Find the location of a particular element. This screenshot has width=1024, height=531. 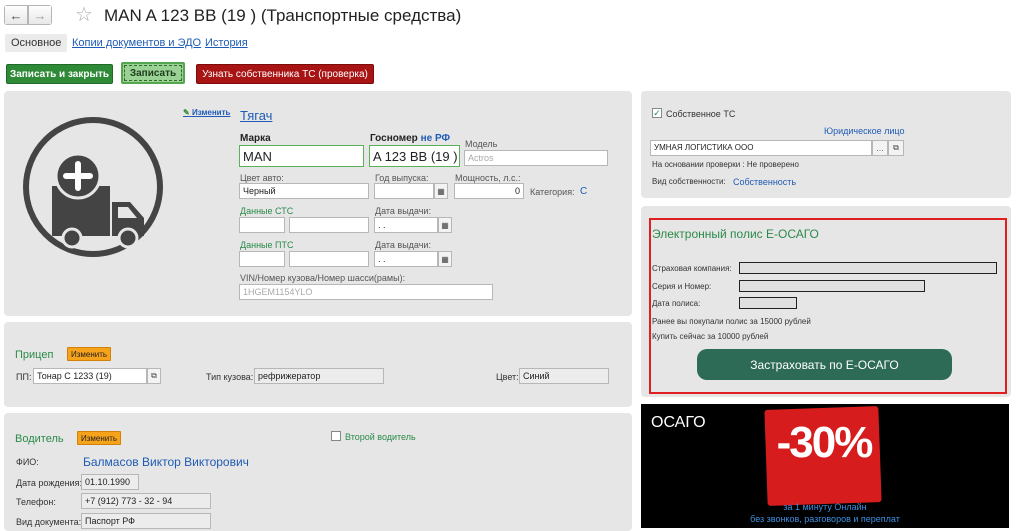

osago-title: Электронный полис Е-ОСАГО is located at coordinates (735, 234).